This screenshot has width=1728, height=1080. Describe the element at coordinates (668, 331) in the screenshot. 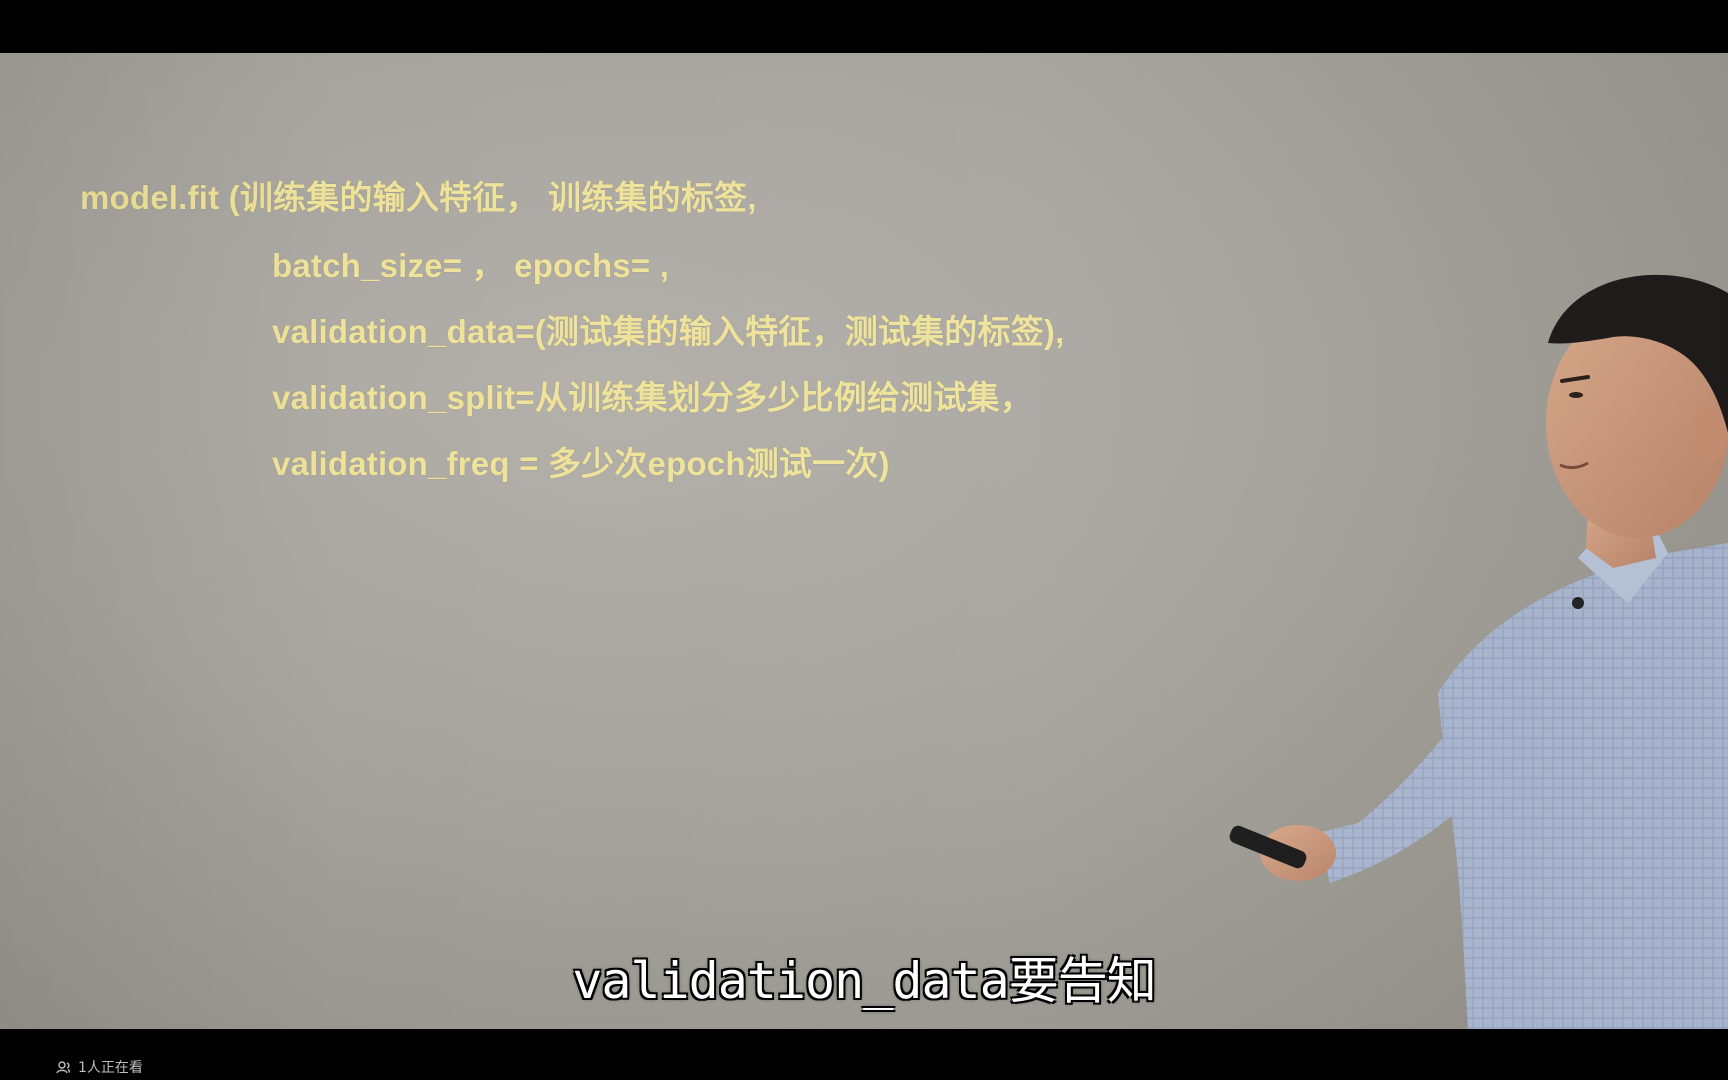

I see `slide-line-3: validation_data=(测试集的输入特征，测试集的标签),` at that location.